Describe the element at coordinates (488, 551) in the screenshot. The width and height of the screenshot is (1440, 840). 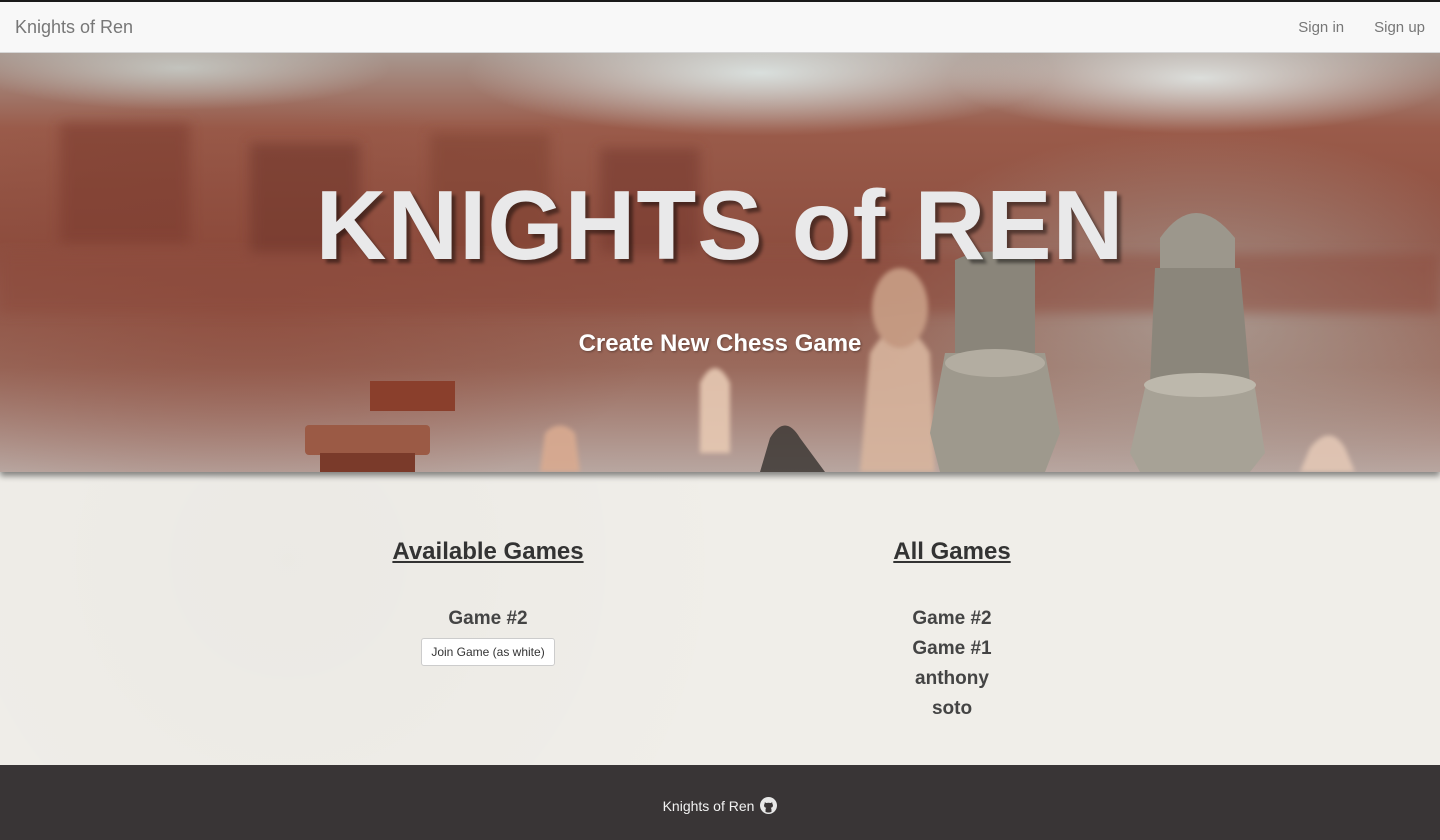
I see `available-games-heading: Available Games` at that location.